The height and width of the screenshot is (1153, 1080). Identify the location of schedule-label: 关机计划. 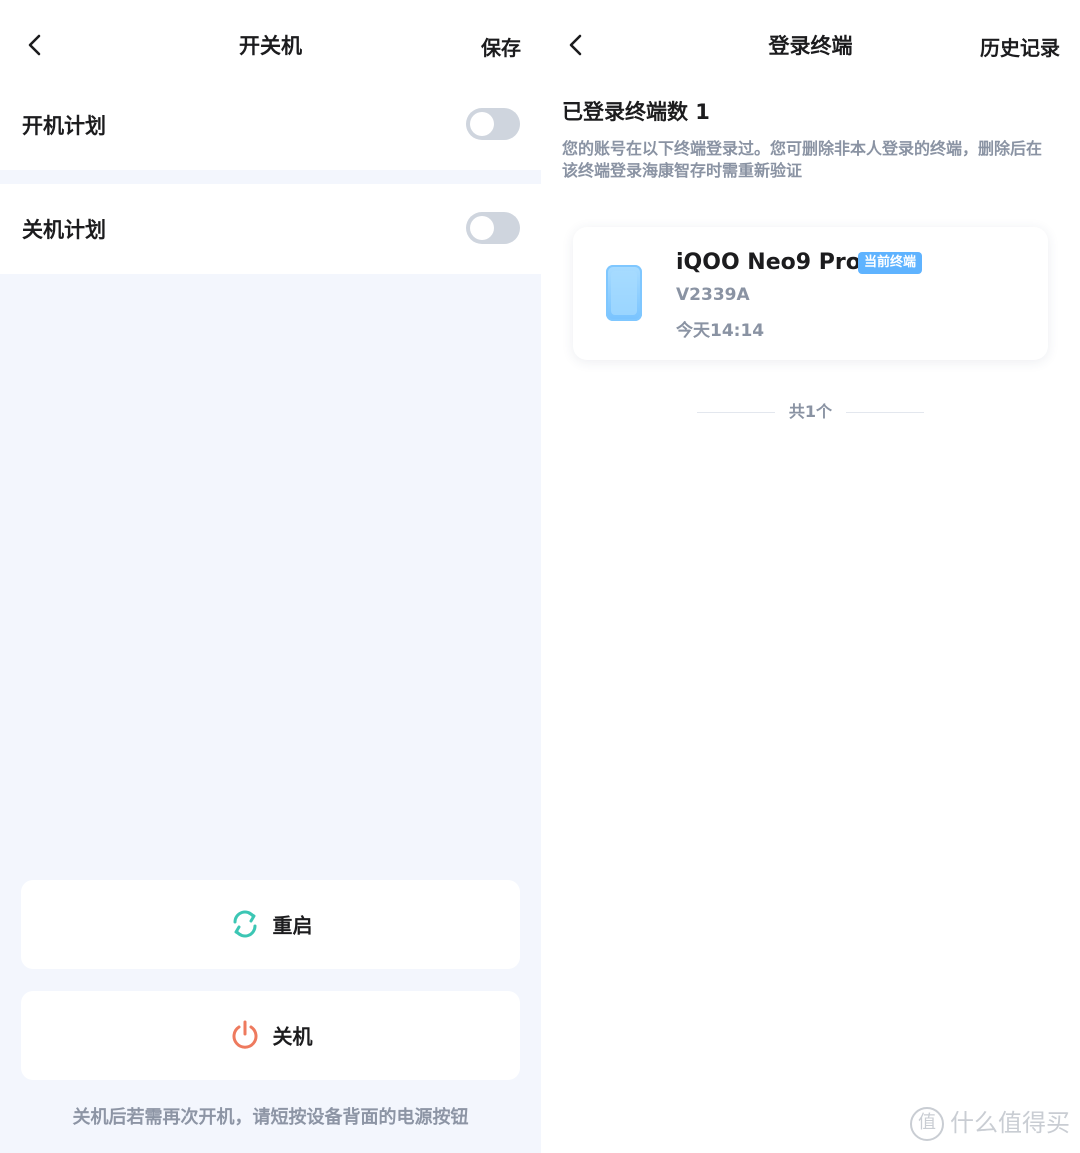
(64, 230).